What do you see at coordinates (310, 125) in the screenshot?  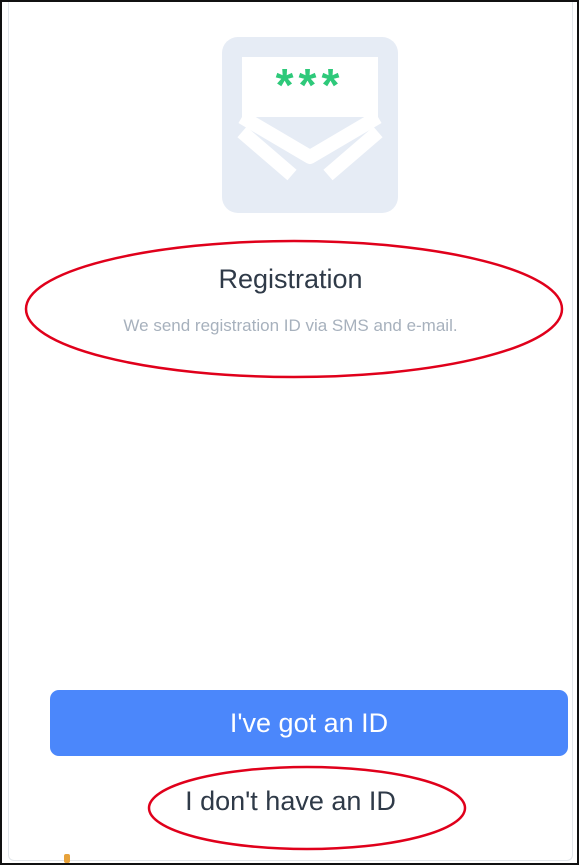 I see `envelope-with-password-icon: ***` at bounding box center [310, 125].